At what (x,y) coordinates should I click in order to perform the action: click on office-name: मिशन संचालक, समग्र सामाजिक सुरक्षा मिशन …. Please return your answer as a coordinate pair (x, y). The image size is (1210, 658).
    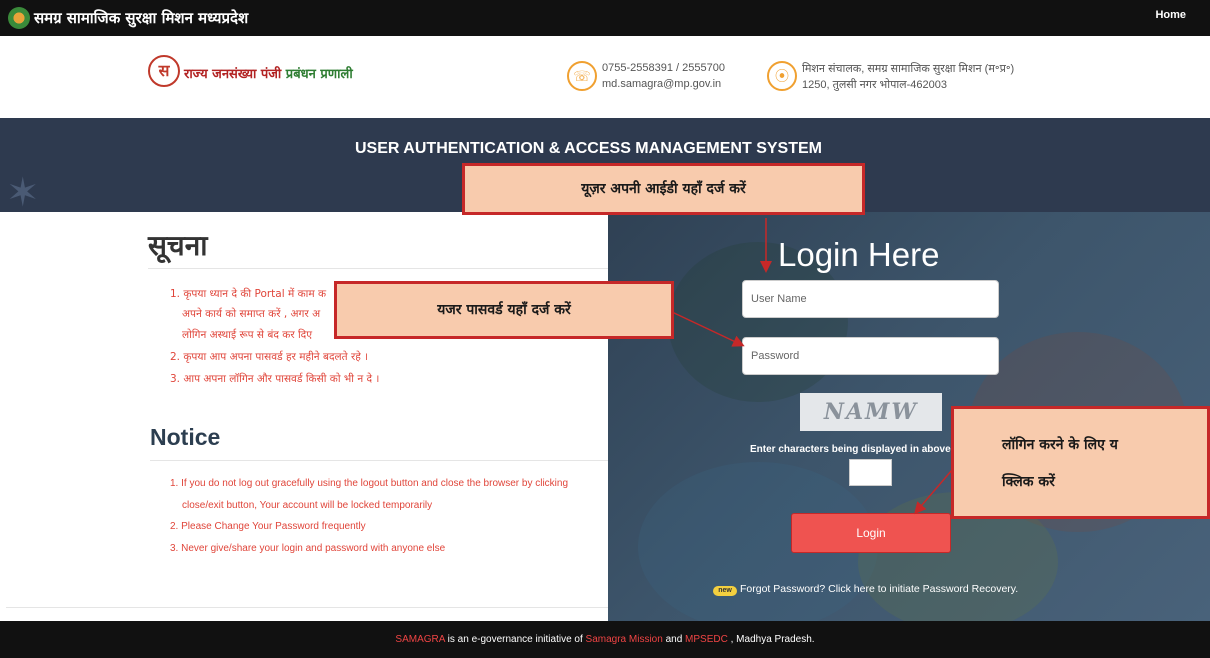
    Looking at the image, I should click on (908, 69).